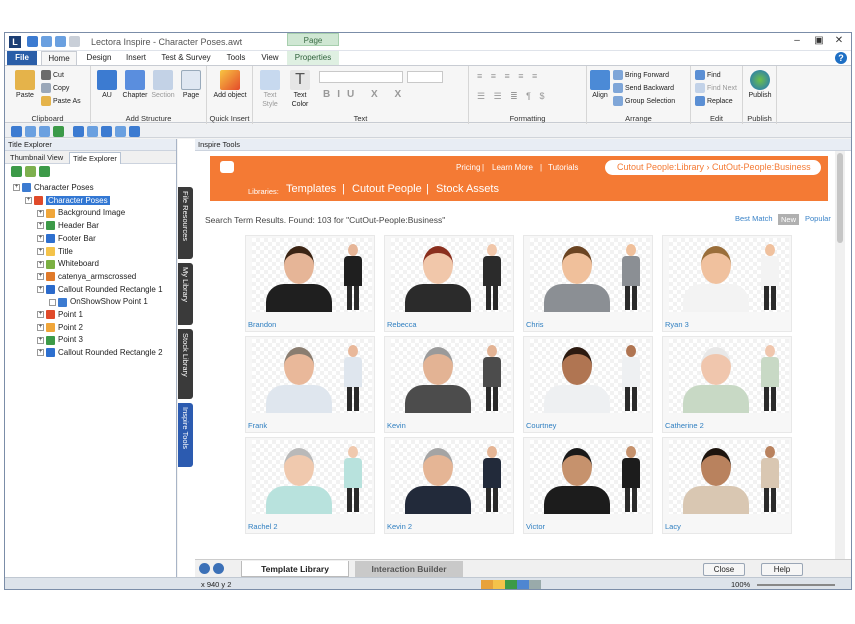  Describe the element at coordinates (535, 526) in the screenshot. I see `person-name-link: Victor` at that location.